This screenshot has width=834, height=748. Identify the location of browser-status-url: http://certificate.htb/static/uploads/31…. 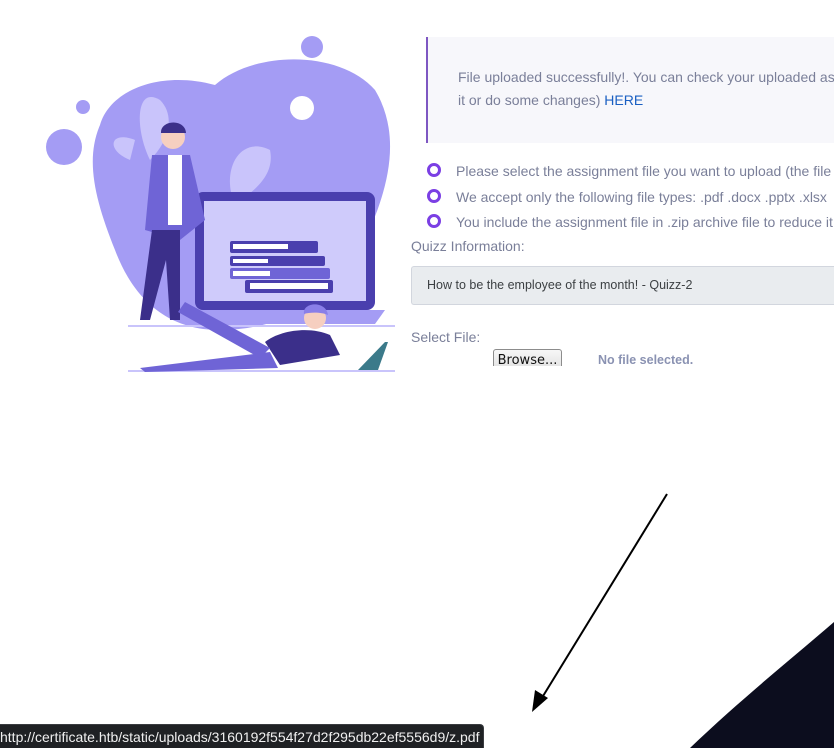
(242, 736).